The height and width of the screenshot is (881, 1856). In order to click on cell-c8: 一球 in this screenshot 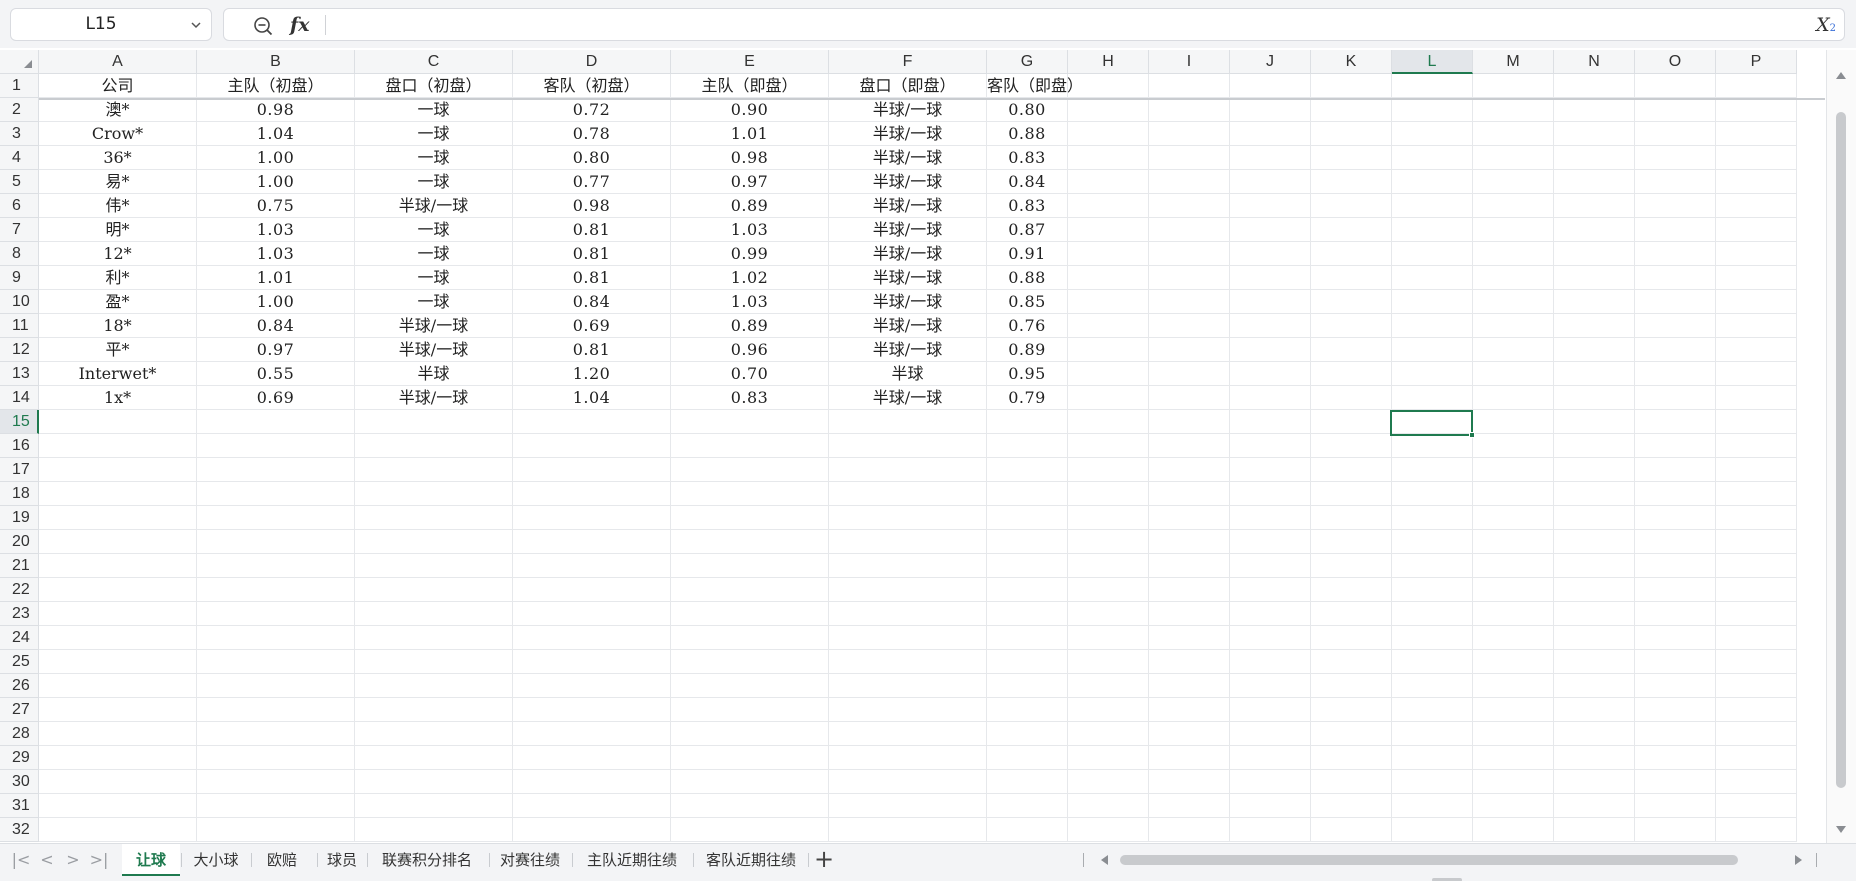, I will do `click(434, 254)`.